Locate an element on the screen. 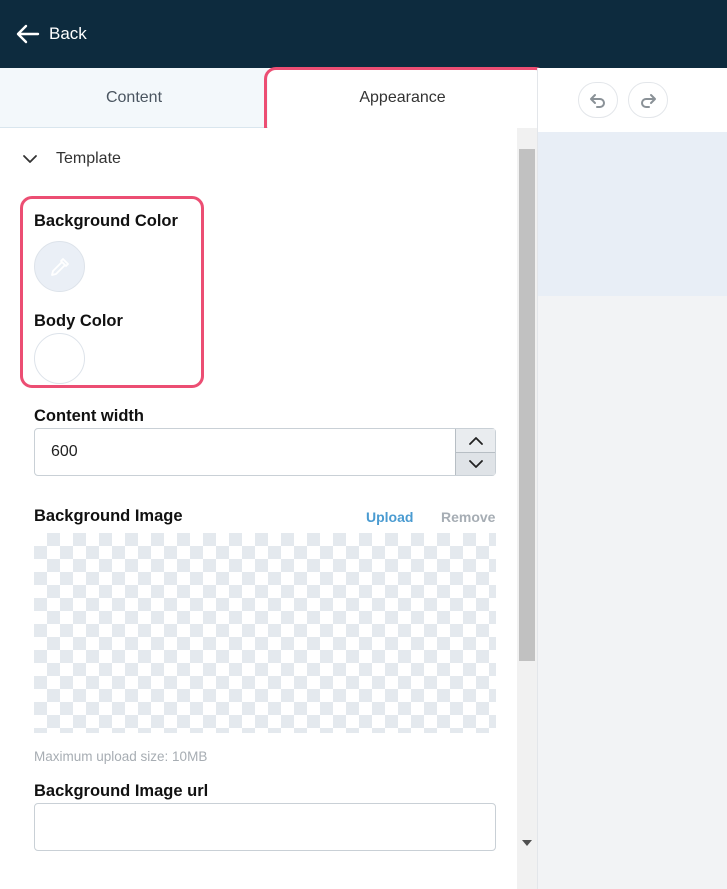 This screenshot has height=889, width=727. background-color-swatch is located at coordinates (59, 266).